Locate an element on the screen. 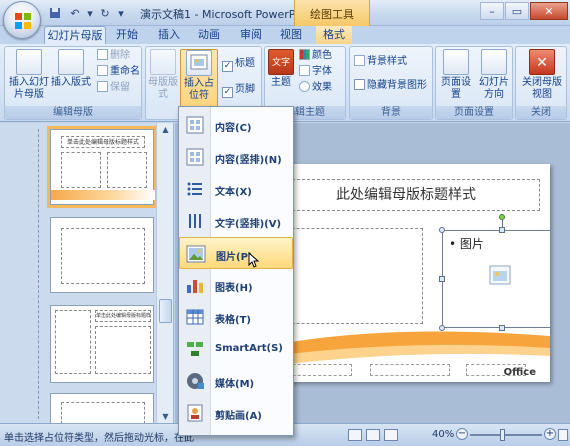 The image size is (570, 446). footer-checkbox: ✓ 页脚 is located at coordinates (238, 90).